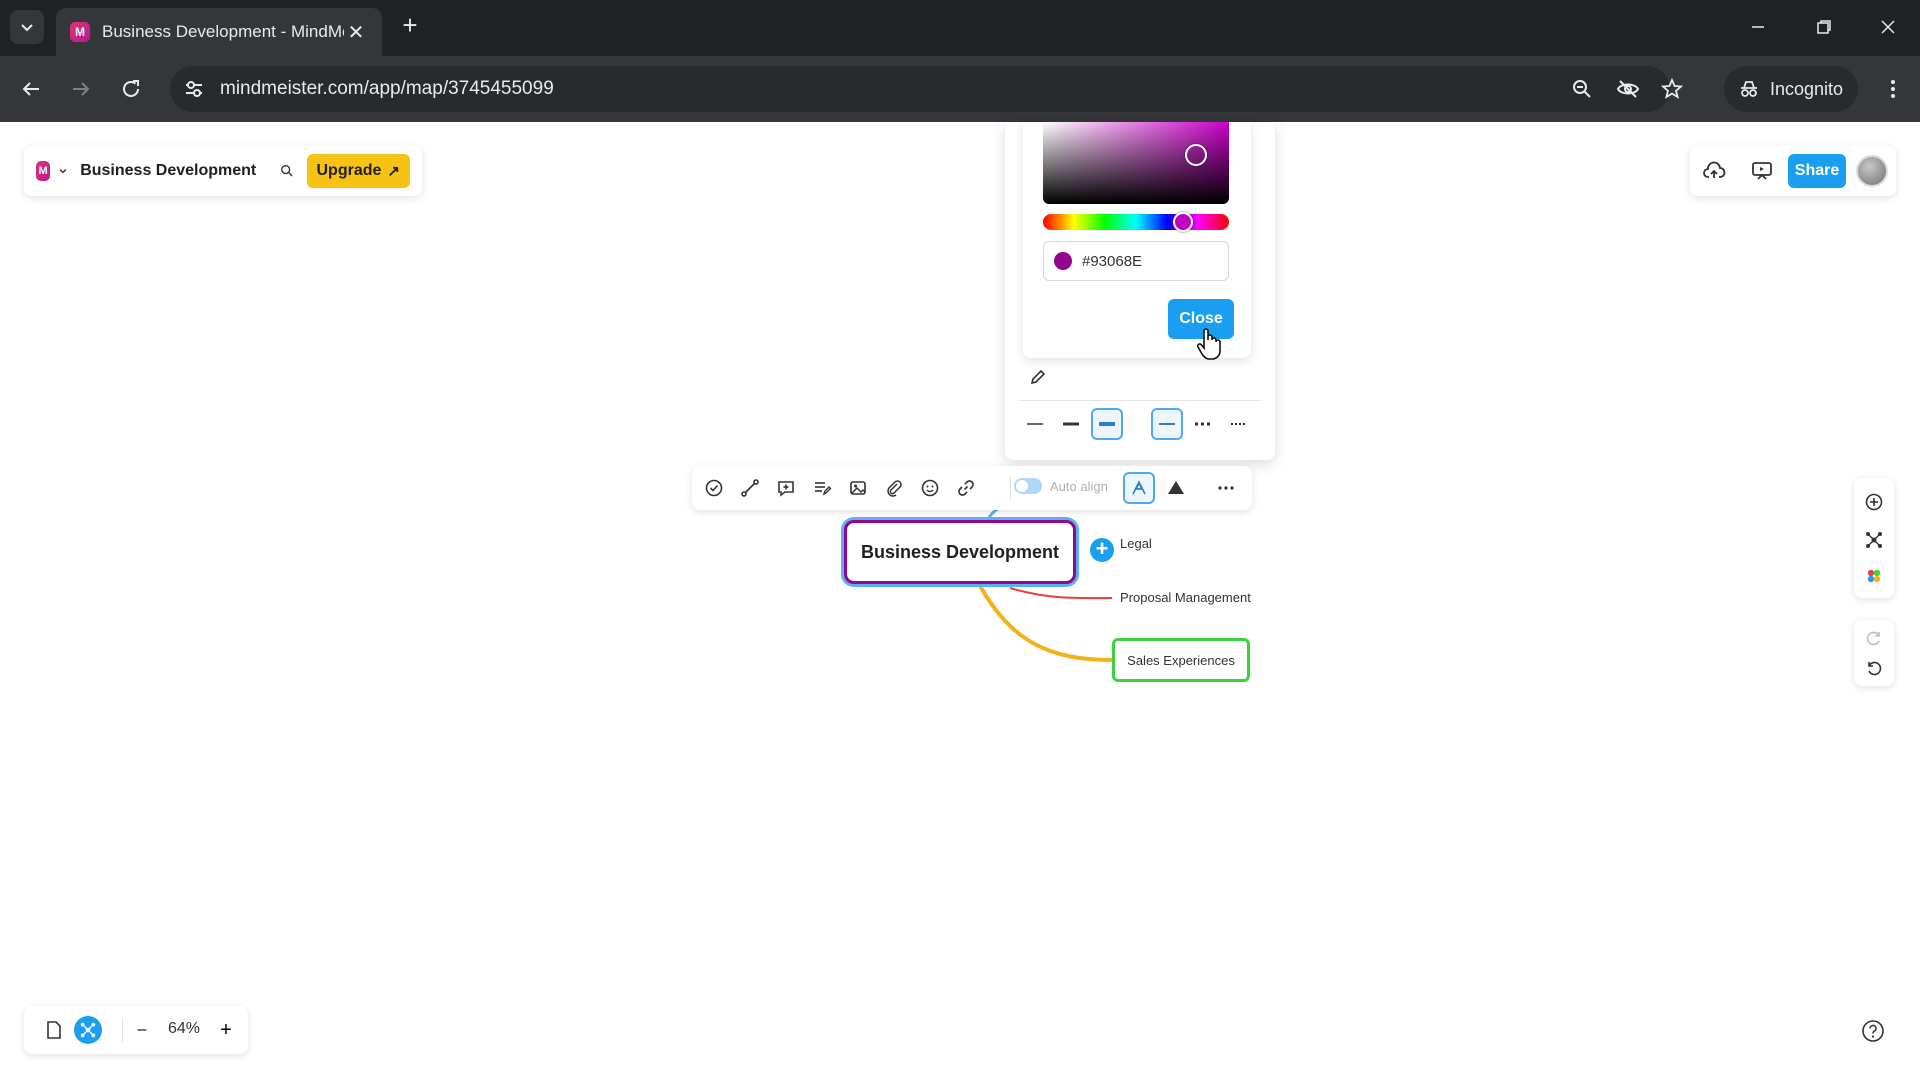 The width and height of the screenshot is (1920, 1080). Describe the element at coordinates (54, 1030) in the screenshot. I see `outline-view-button` at that location.